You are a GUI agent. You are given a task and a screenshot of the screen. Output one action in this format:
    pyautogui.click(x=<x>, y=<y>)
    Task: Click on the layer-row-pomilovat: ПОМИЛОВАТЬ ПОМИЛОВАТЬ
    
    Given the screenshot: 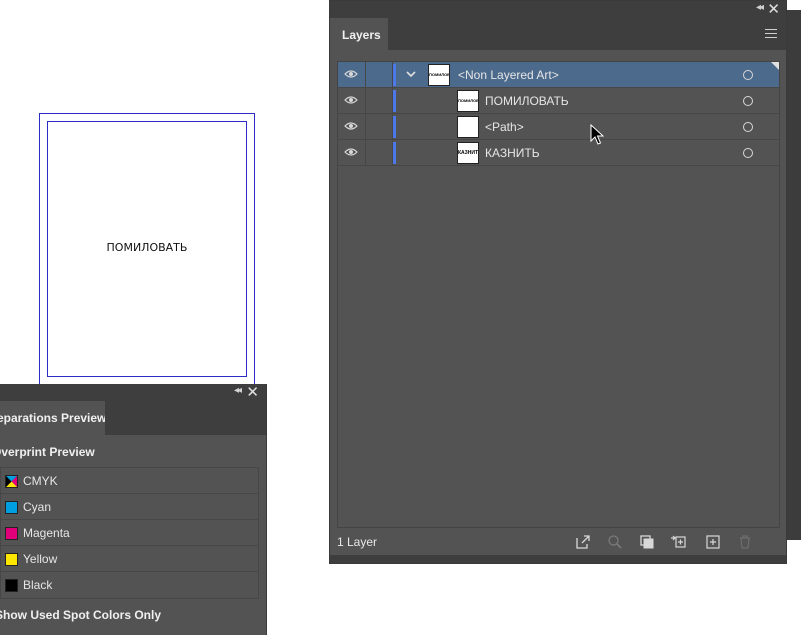 What is the action you would take?
    pyautogui.click(x=558, y=101)
    